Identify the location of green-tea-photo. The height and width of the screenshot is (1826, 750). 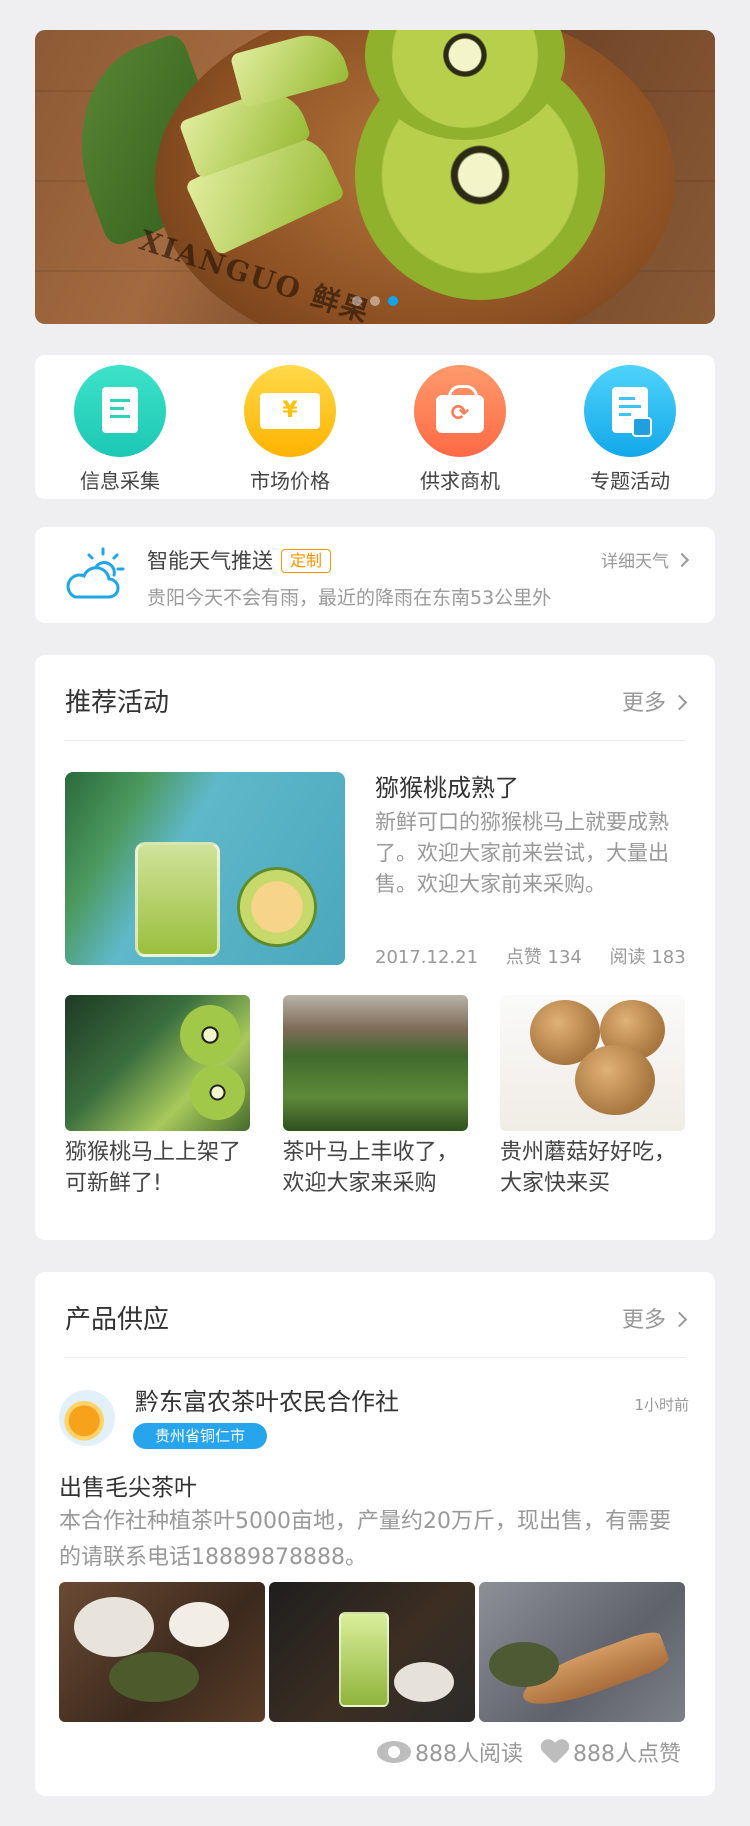
(372, 1652).